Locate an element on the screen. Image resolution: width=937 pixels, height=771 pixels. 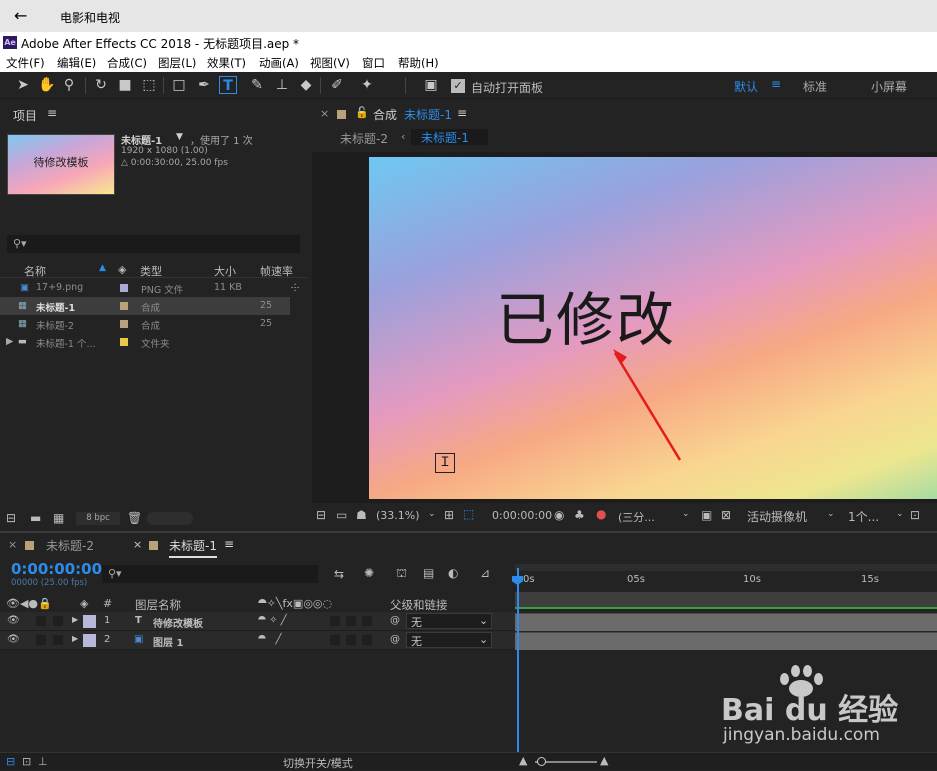
comp-mini-flowchart-icon: ⇆ is located at coordinates (339, 574).